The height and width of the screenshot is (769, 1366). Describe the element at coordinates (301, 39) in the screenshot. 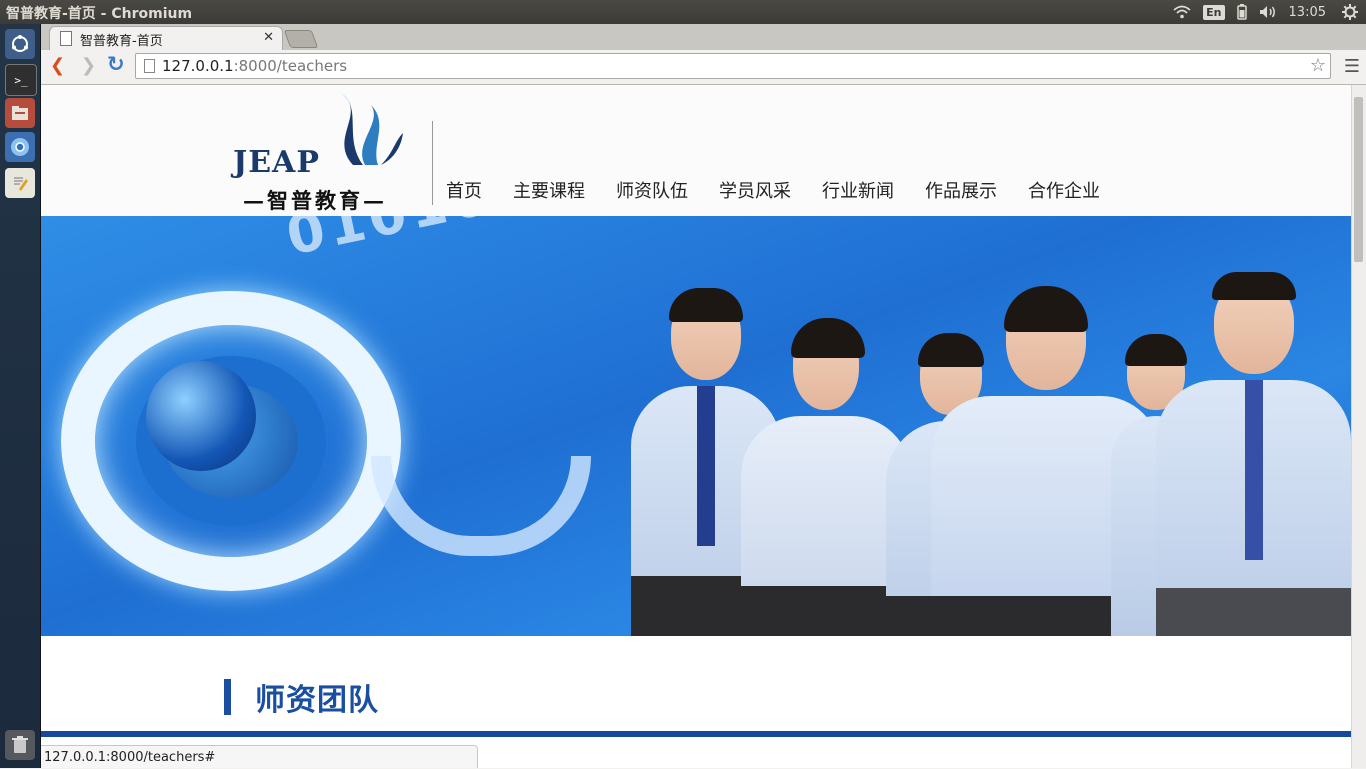

I see `new-tab-button` at that location.